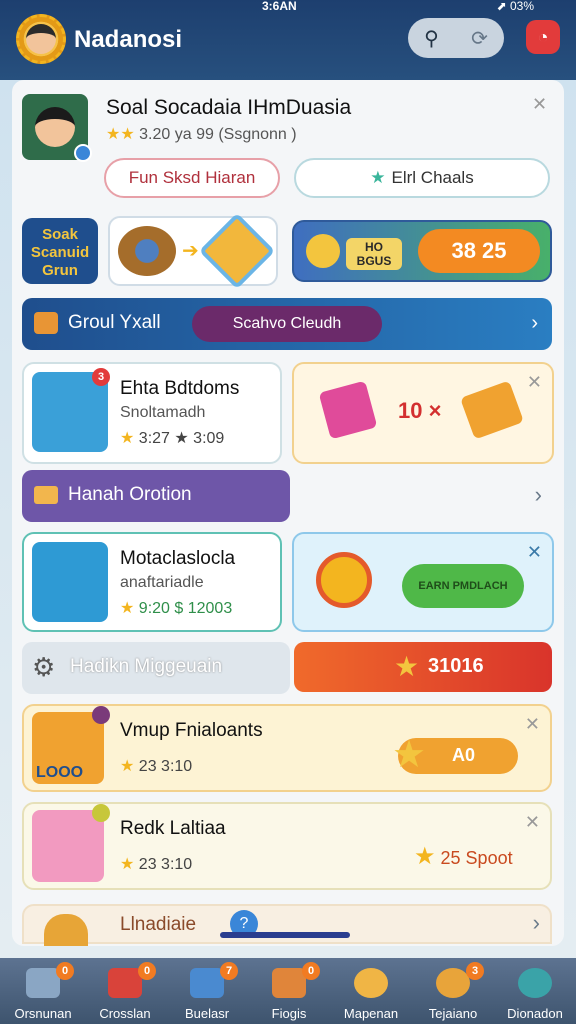 The width and height of the screenshot is (576, 1024). I want to click on value-text: 25 Spoot, so click(476, 858).